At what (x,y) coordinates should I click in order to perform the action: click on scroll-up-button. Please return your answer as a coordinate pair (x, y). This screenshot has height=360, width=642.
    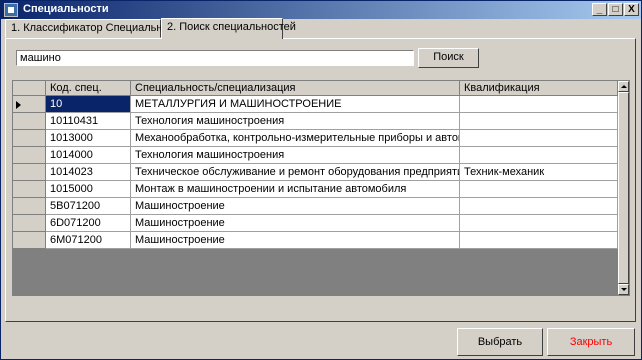
    Looking at the image, I should click on (623, 86).